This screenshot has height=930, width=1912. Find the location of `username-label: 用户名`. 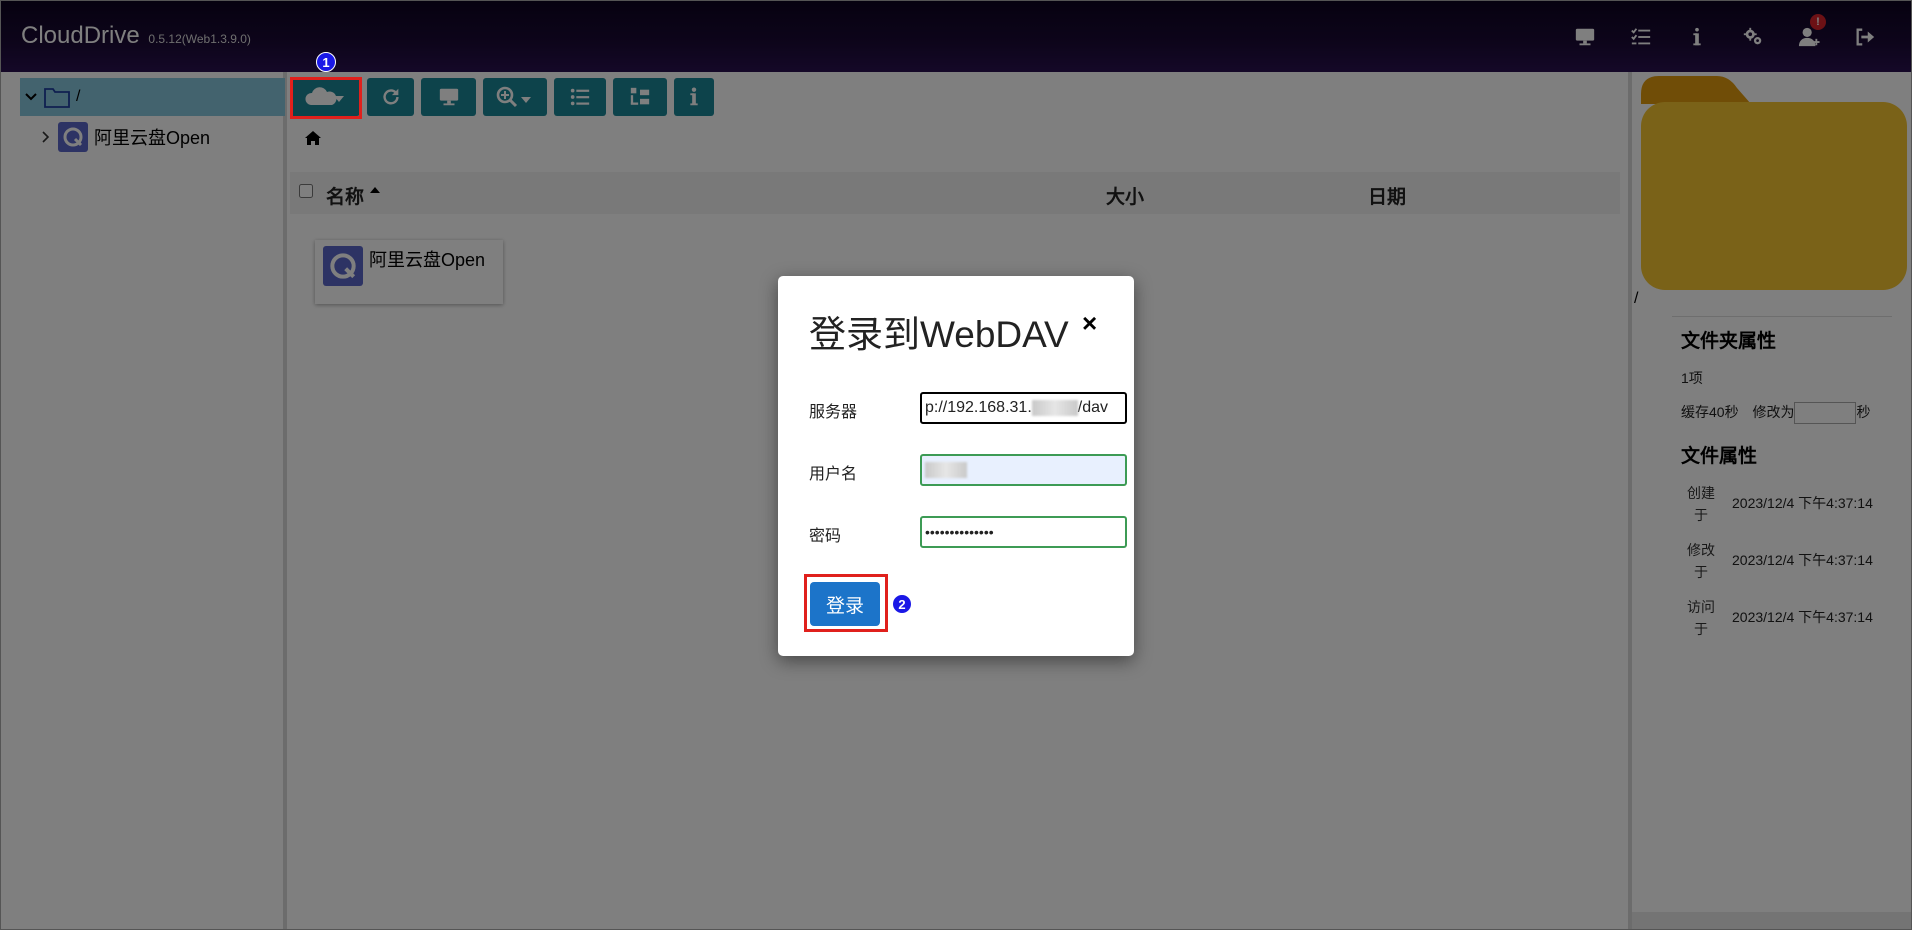

username-label: 用户名 is located at coordinates (833, 474).